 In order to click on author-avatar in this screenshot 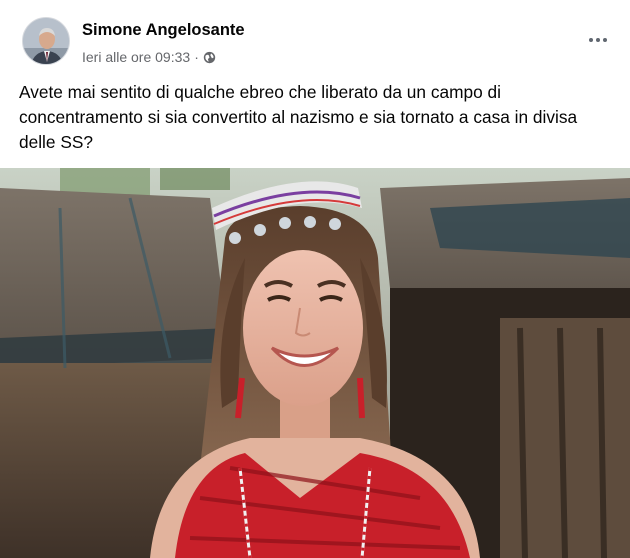, I will do `click(46, 41)`.